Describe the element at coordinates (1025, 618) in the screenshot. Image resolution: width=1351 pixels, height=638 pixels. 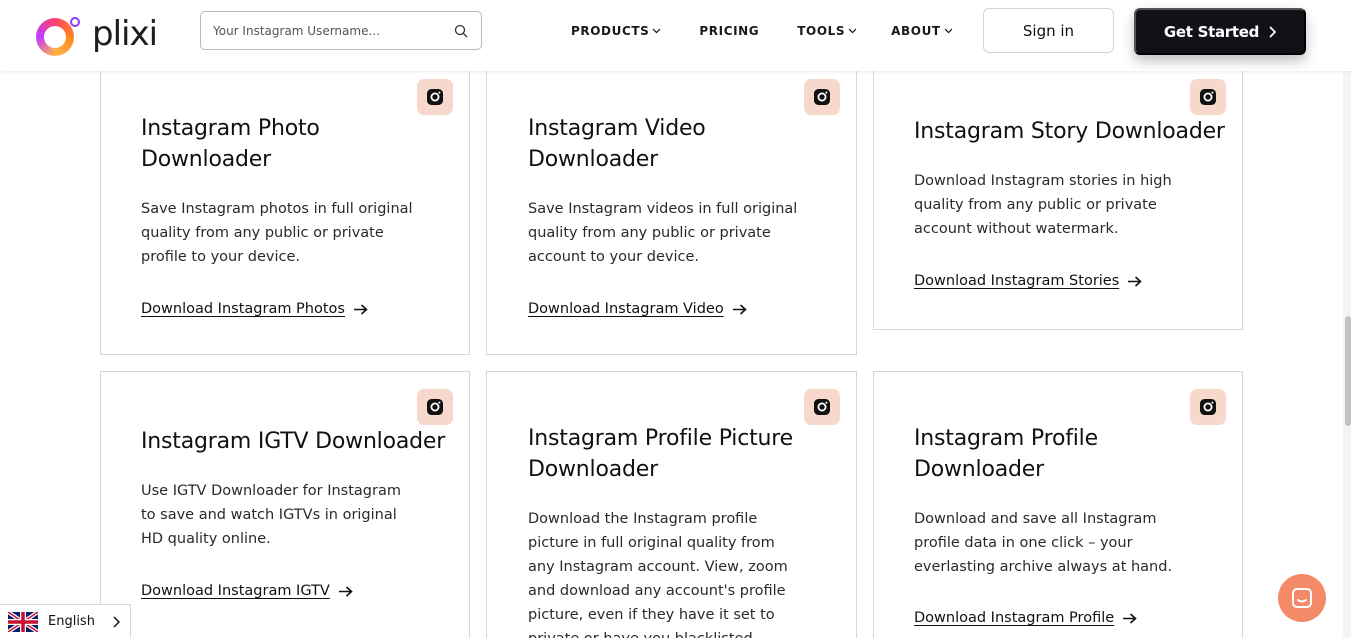
I see `download-profile-link: Download Instagram Profile` at that location.